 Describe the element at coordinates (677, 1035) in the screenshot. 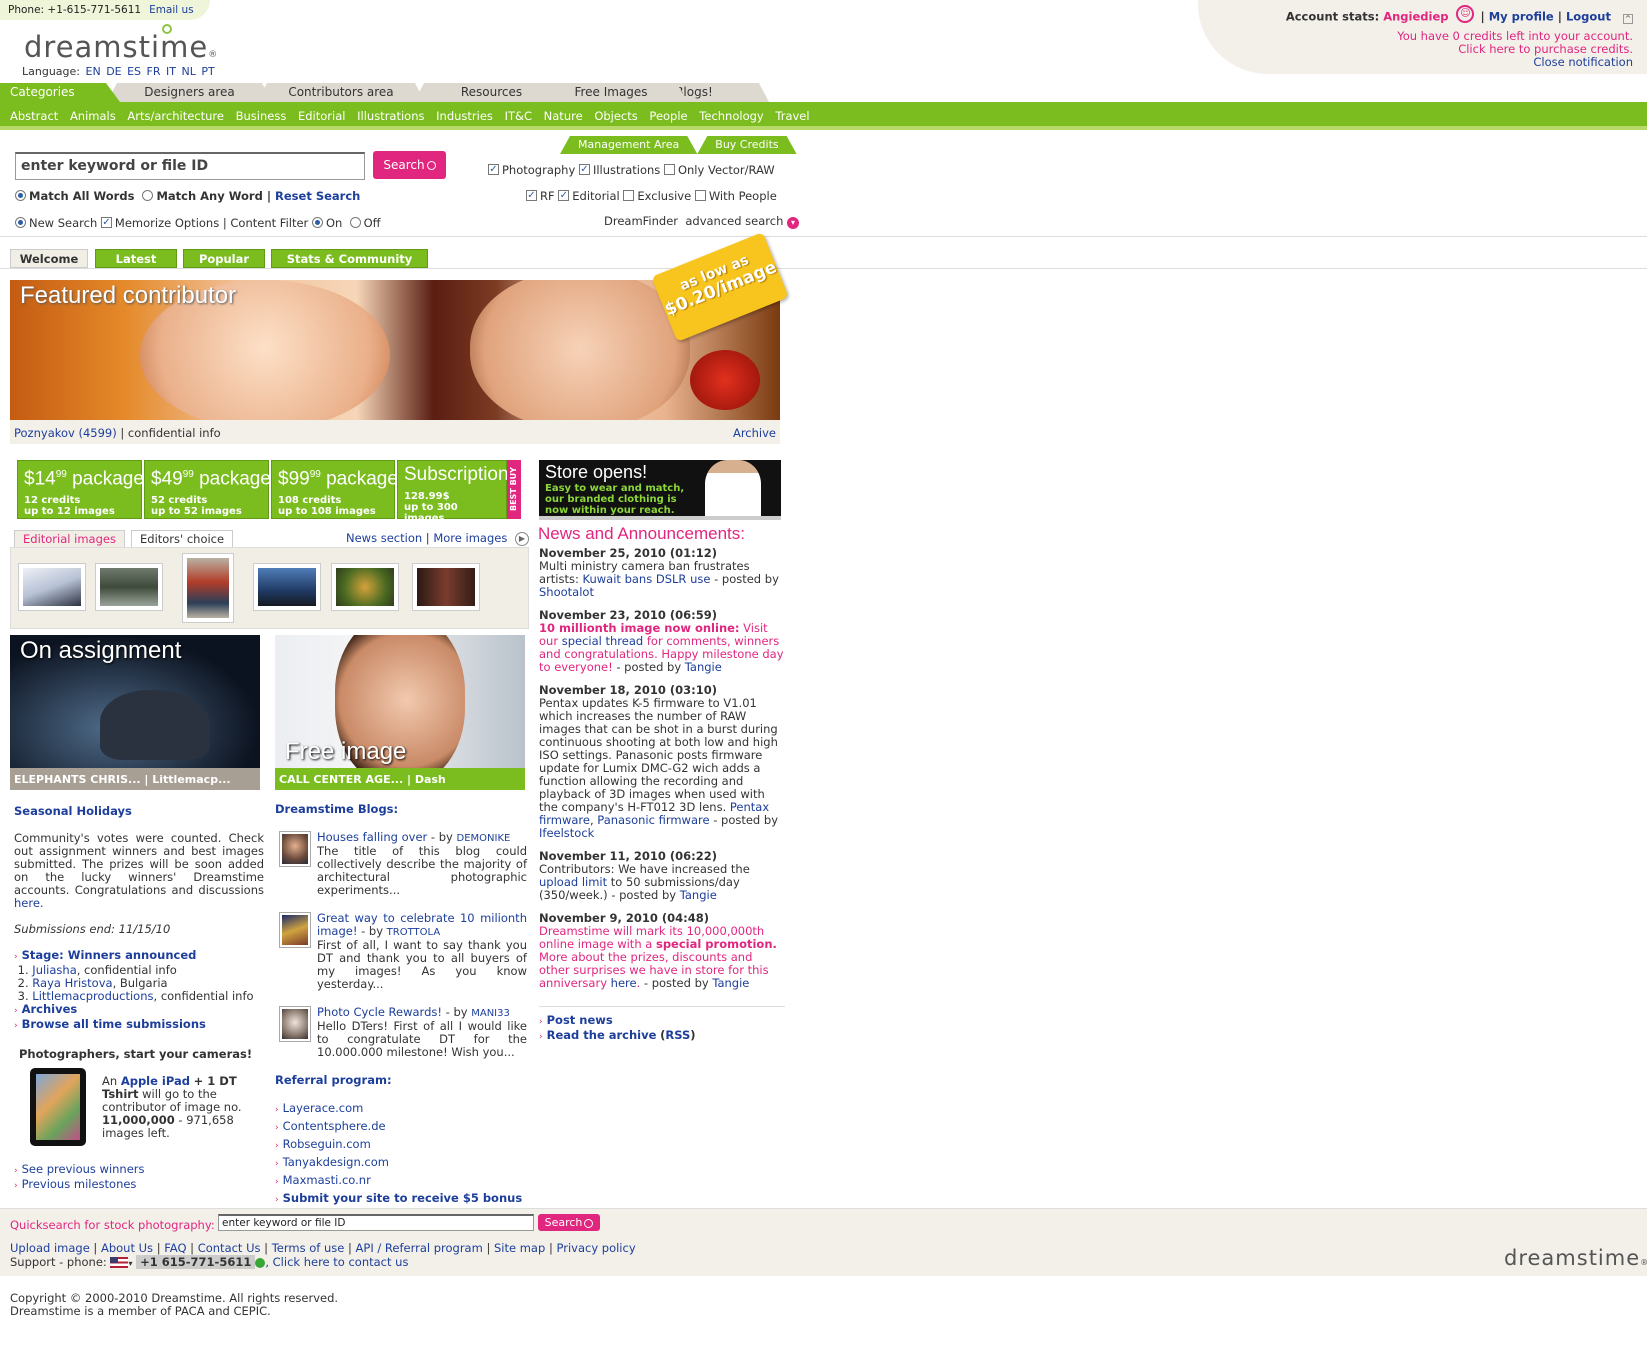

I see `rss-link: RSS` at that location.